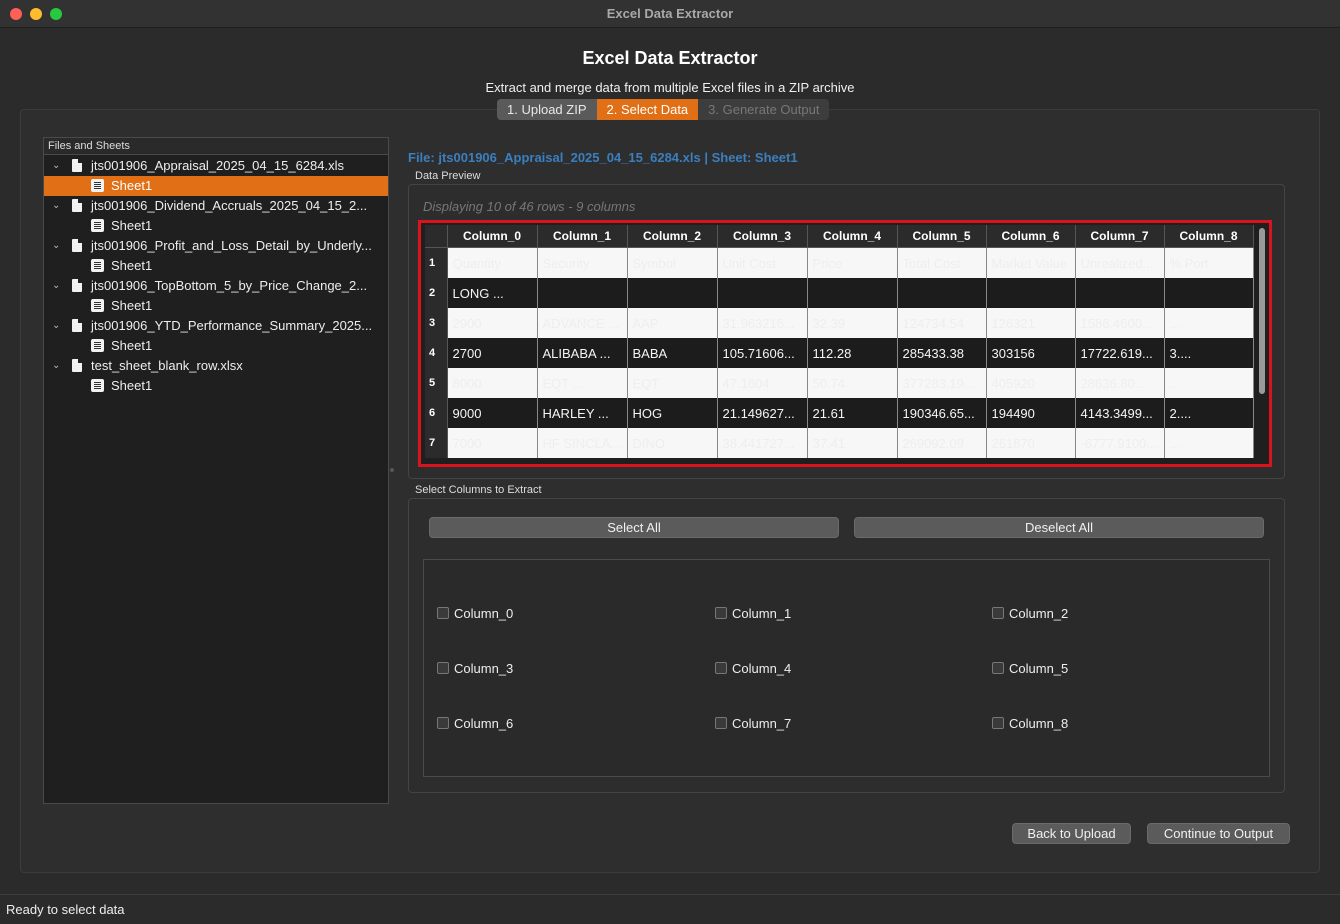  Describe the element at coordinates (436, 323) in the screenshot. I see `row-number: 3` at that location.